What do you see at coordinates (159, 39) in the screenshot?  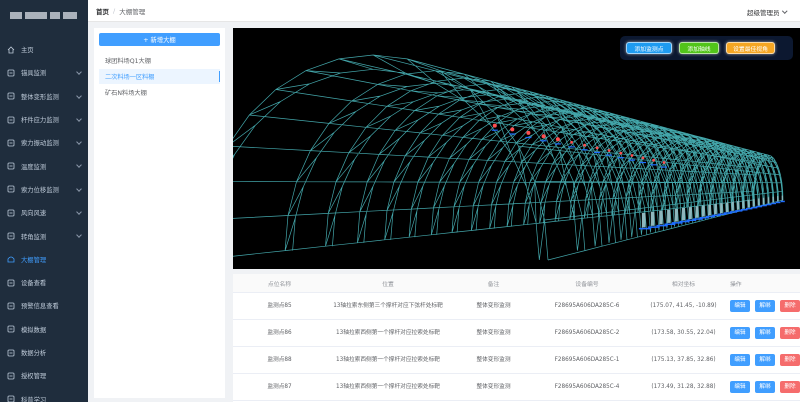 I see `add-shed-button: + 新增大棚` at bounding box center [159, 39].